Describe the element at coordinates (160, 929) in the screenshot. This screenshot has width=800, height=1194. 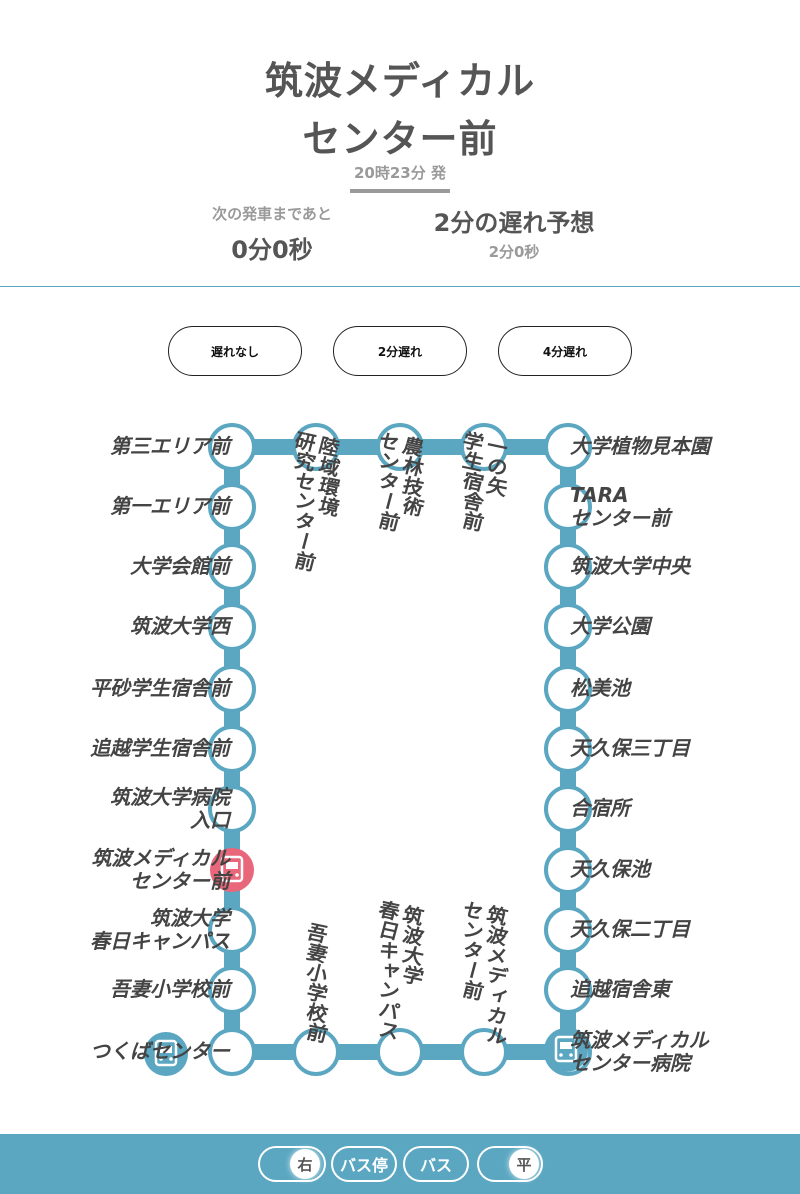
I see `stop-label-left-8: 筑波大学 春日キャンパス` at that location.